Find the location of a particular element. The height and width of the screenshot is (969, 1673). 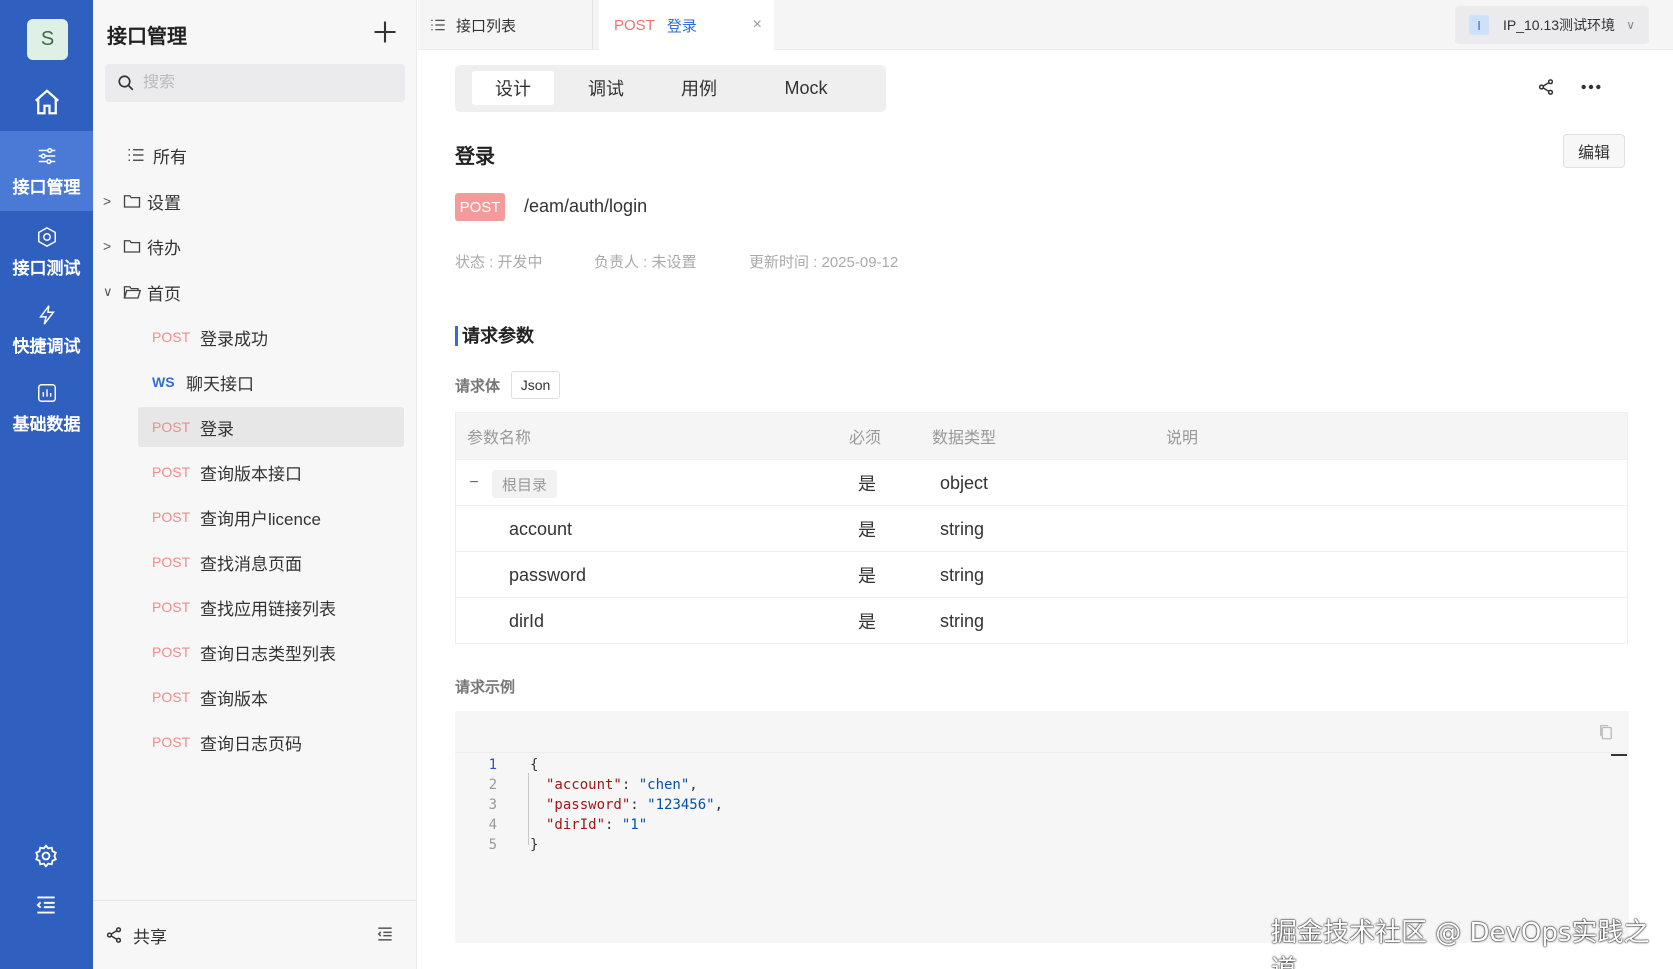

json-key: "dirId" is located at coordinates (576, 825).